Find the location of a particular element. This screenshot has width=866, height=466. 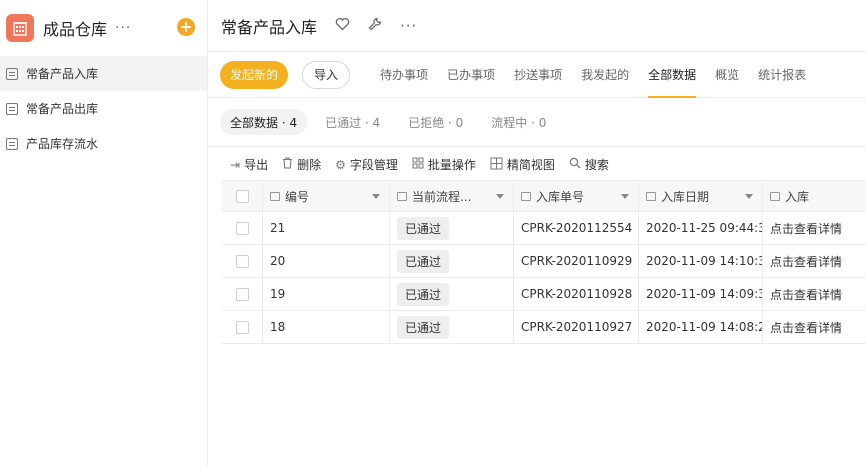

filter-all: 全部数据 · 4 is located at coordinates (264, 122).